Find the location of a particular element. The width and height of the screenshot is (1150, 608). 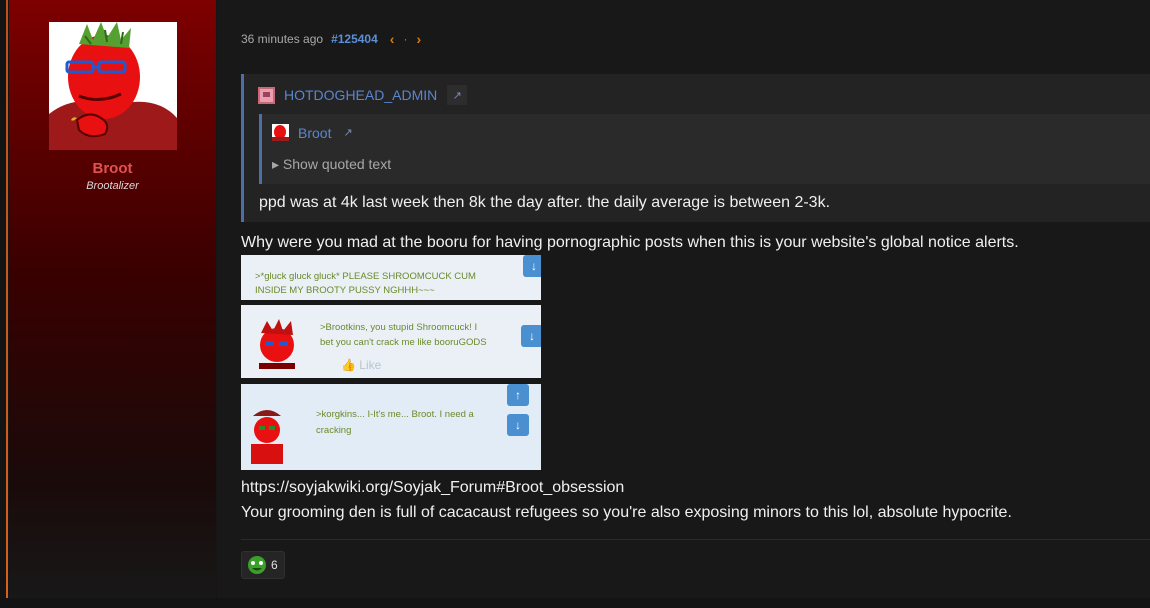

bottom-bar is located at coordinates (575, 603).